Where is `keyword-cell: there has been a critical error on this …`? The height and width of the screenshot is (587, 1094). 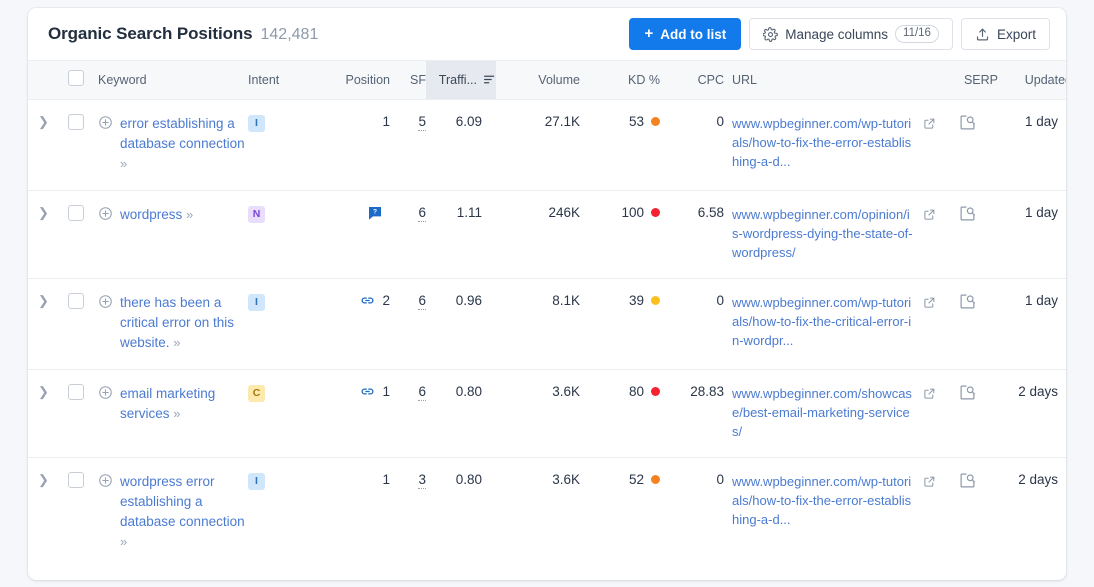 keyword-cell: there has been a critical error on this … is located at coordinates (173, 324).